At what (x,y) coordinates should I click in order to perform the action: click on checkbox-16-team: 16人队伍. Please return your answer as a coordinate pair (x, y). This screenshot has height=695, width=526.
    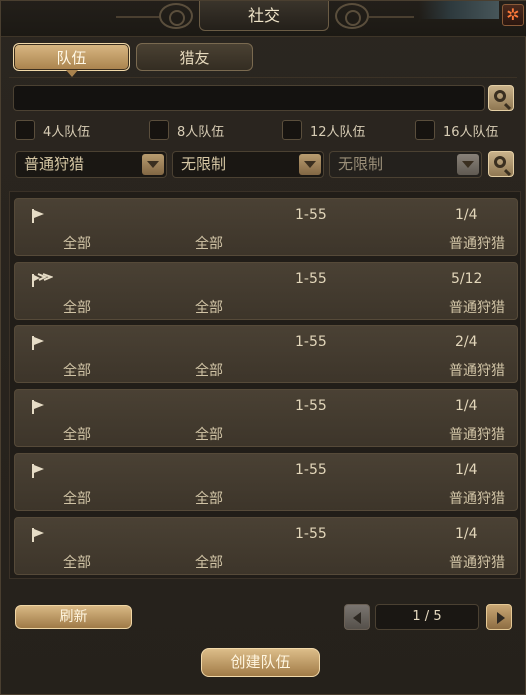
    Looking at the image, I should click on (457, 130).